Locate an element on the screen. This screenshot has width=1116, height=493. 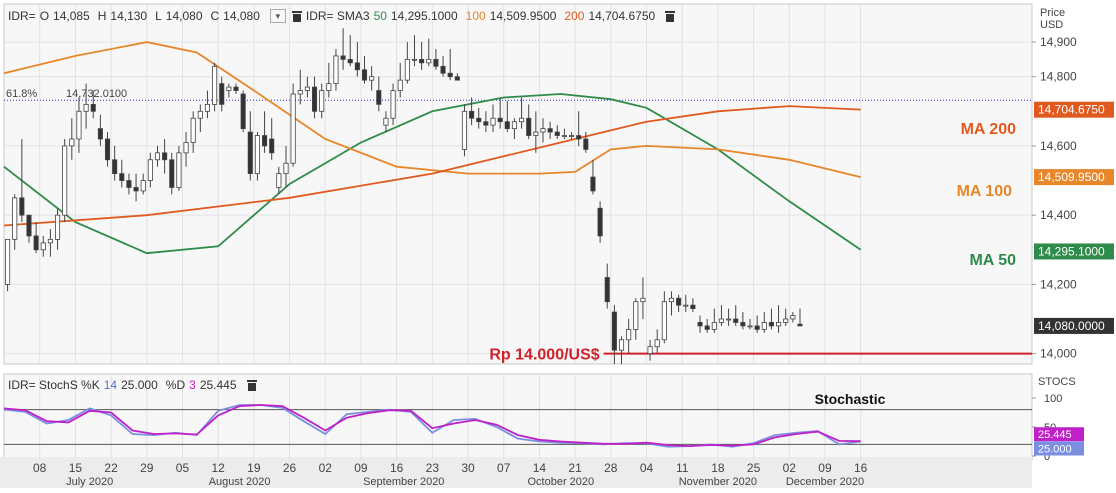
x-tick-label: 23 is located at coordinates (433, 468).